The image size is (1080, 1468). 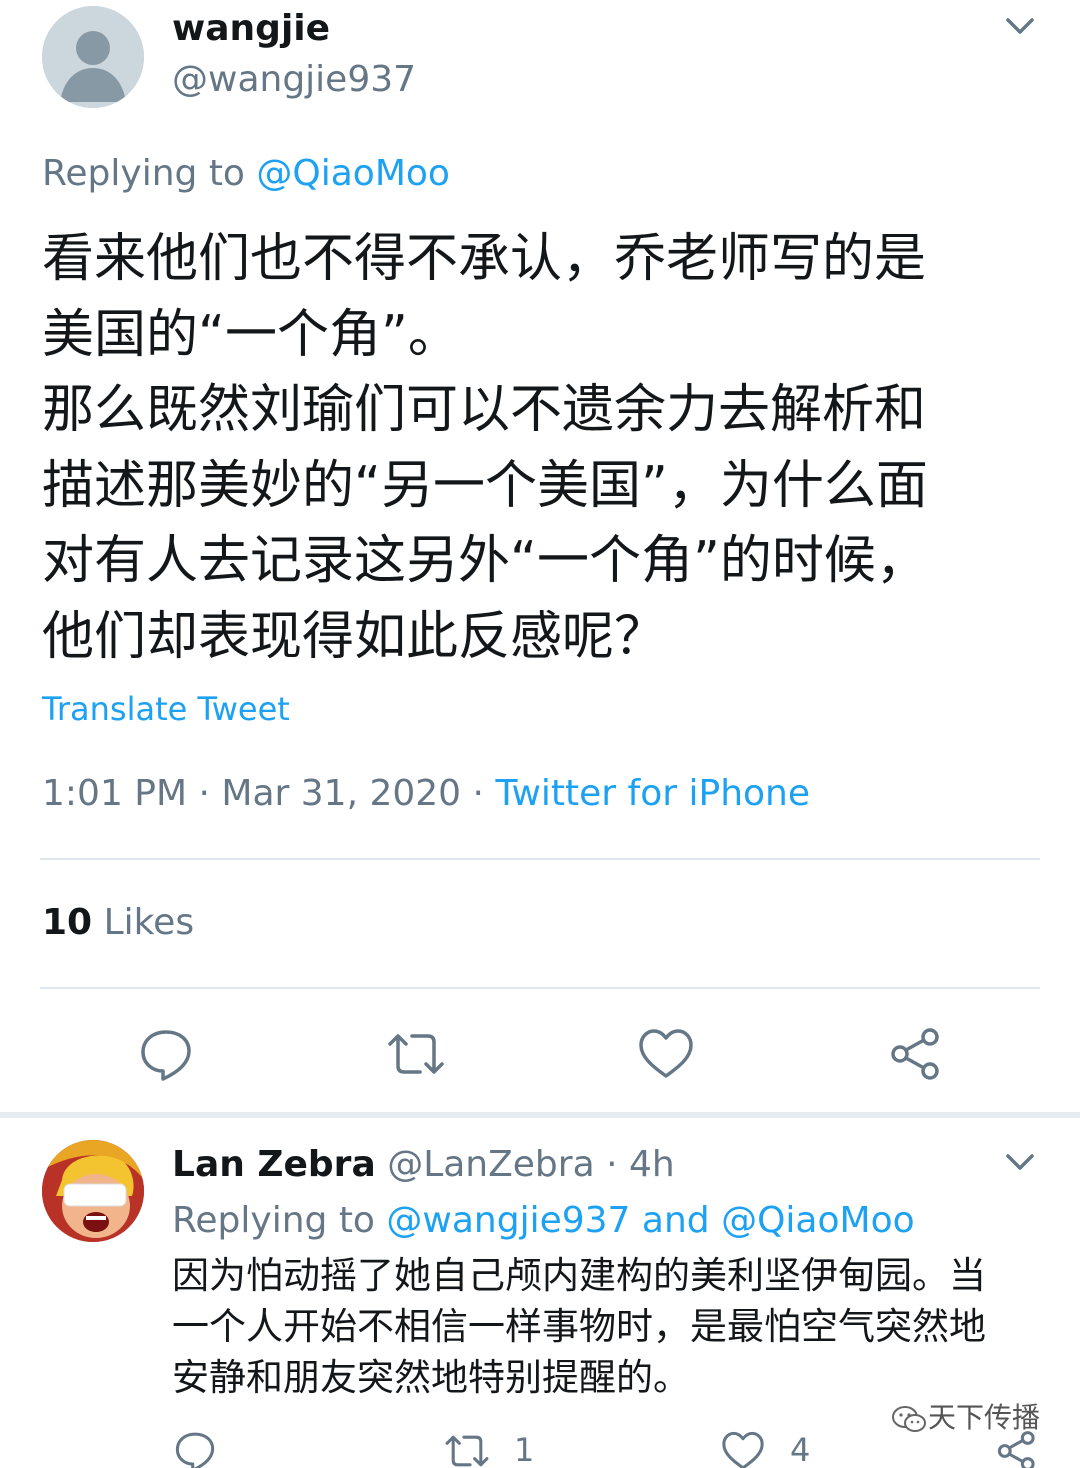 What do you see at coordinates (579, 1326) in the screenshot?
I see `reply-text-line: 一个人开始不相信一样事物时，是最怕空气突然地` at bounding box center [579, 1326].